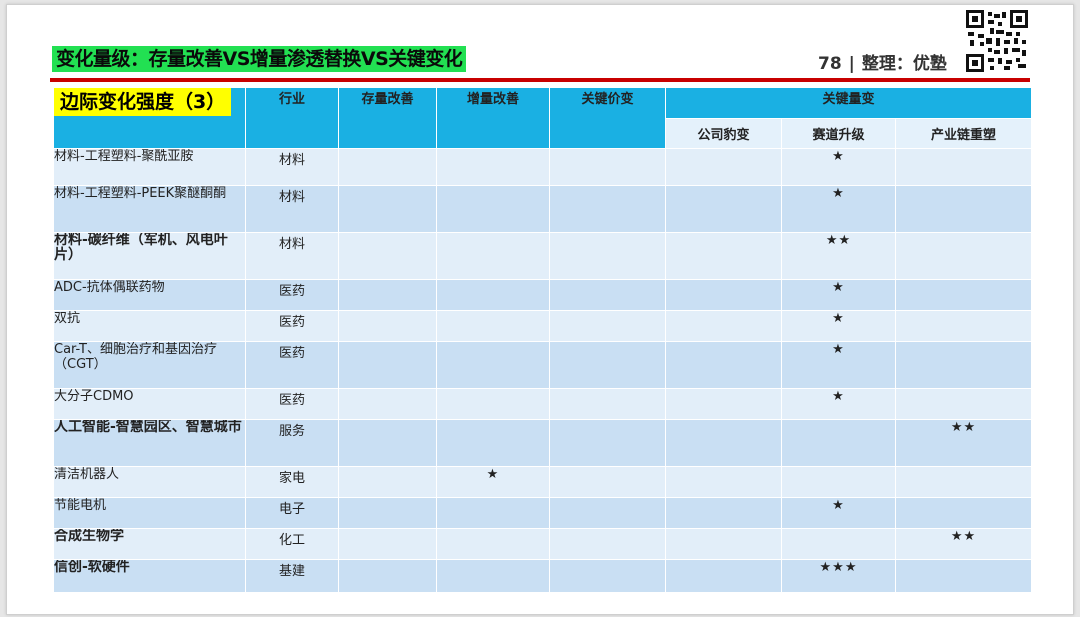  What do you see at coordinates (292, 513) in the screenshot?
I see `row-industry: 电子` at bounding box center [292, 513].